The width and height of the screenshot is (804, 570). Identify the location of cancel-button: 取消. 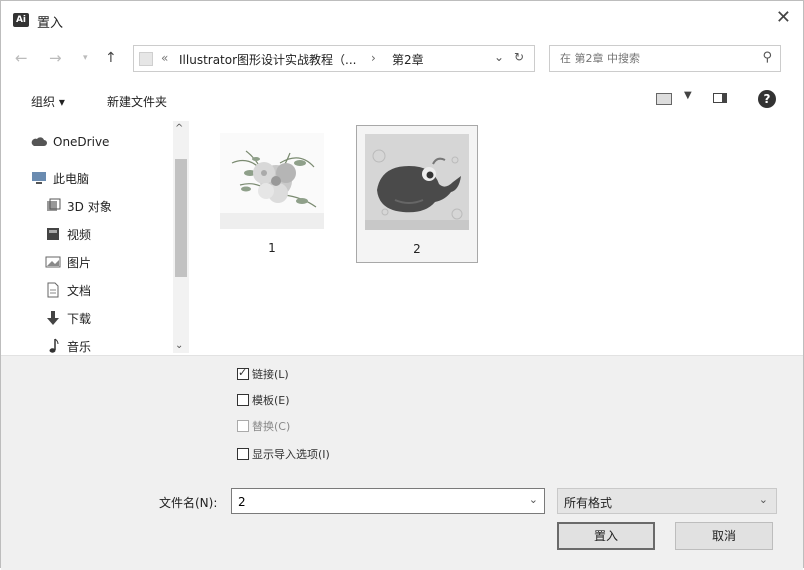
(724, 536).